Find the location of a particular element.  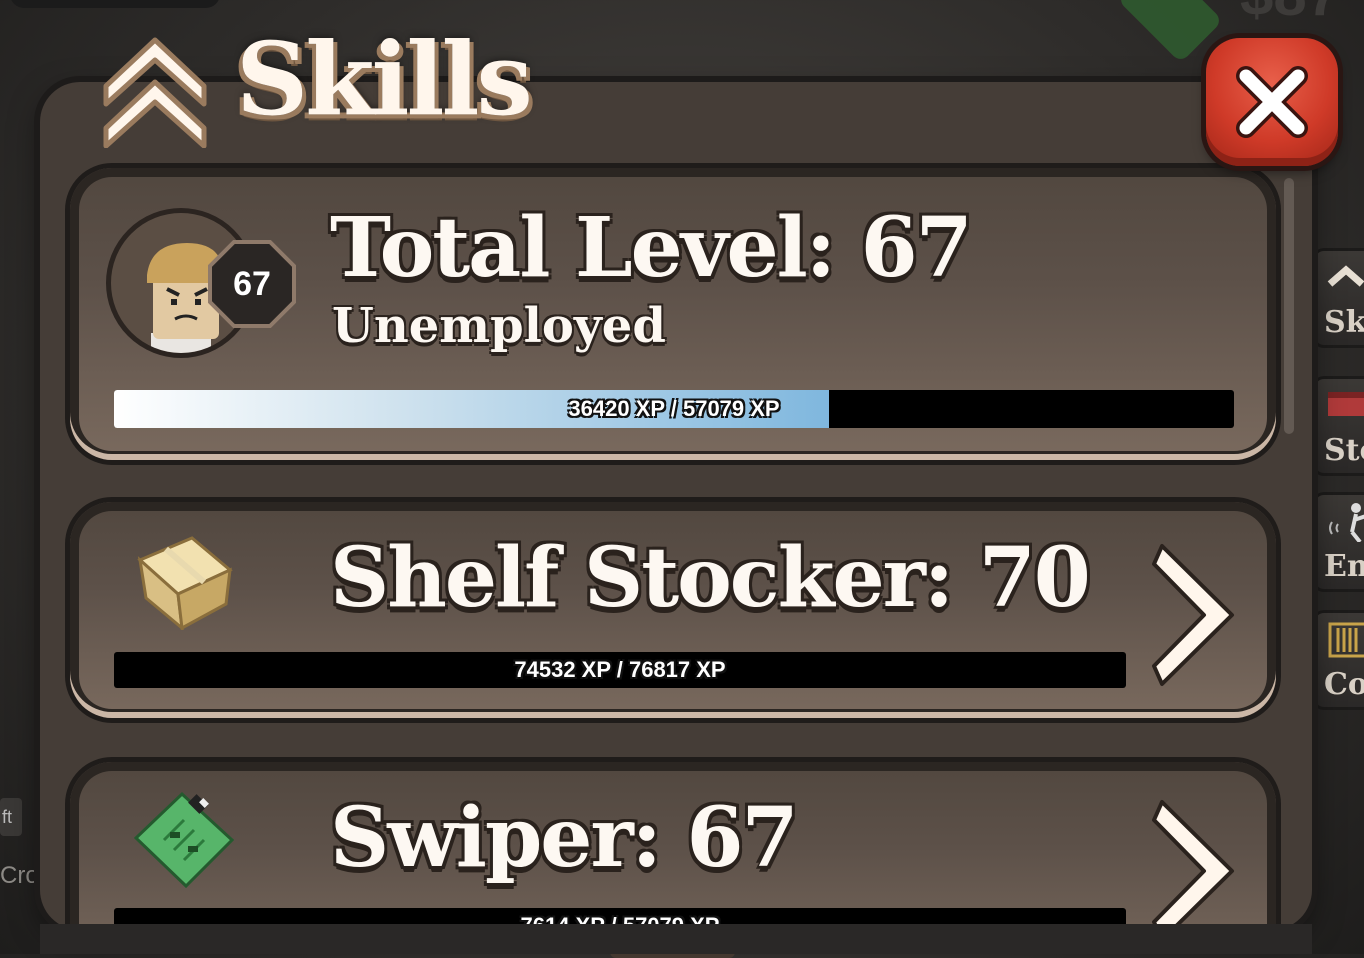

left-hud-text: Cro is located at coordinates (19, 875).